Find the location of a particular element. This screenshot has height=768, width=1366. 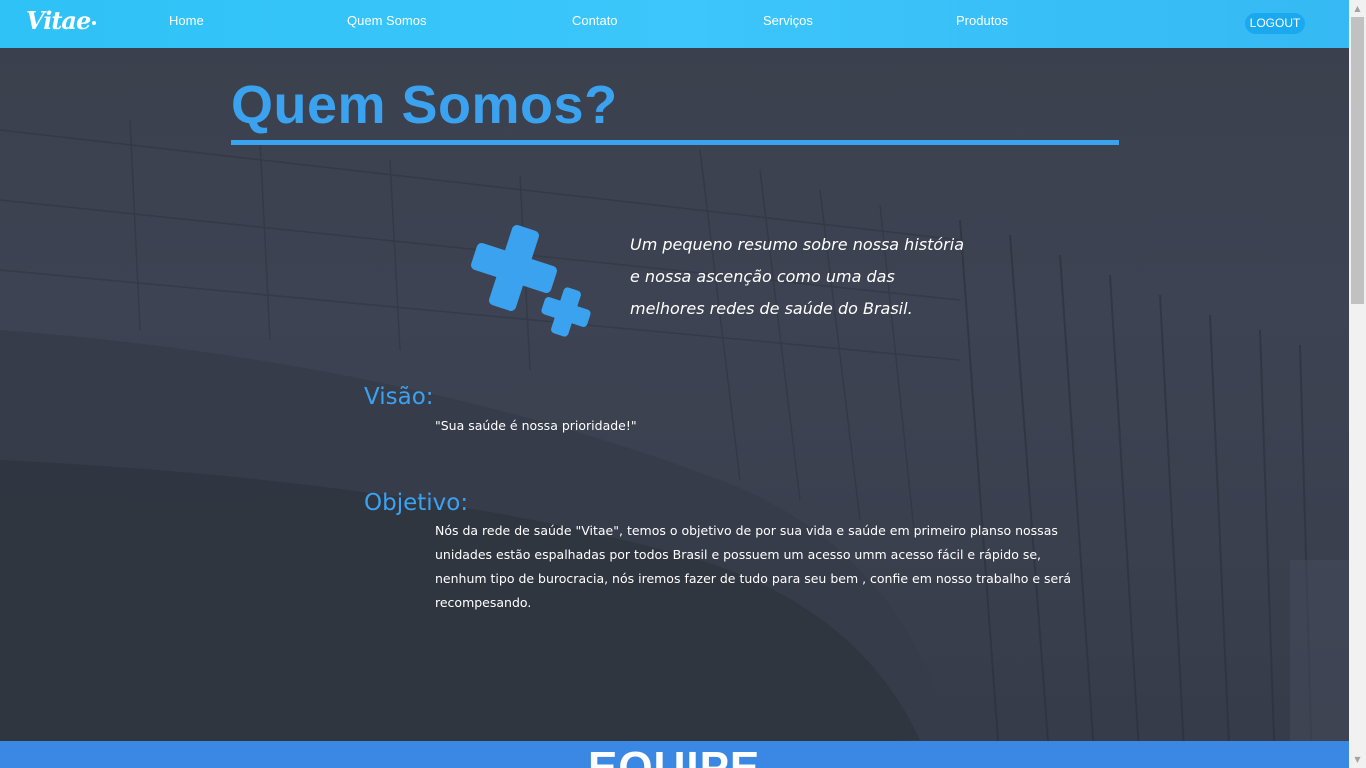

scroll-up-icon: ▲ is located at coordinates (1357, 8).